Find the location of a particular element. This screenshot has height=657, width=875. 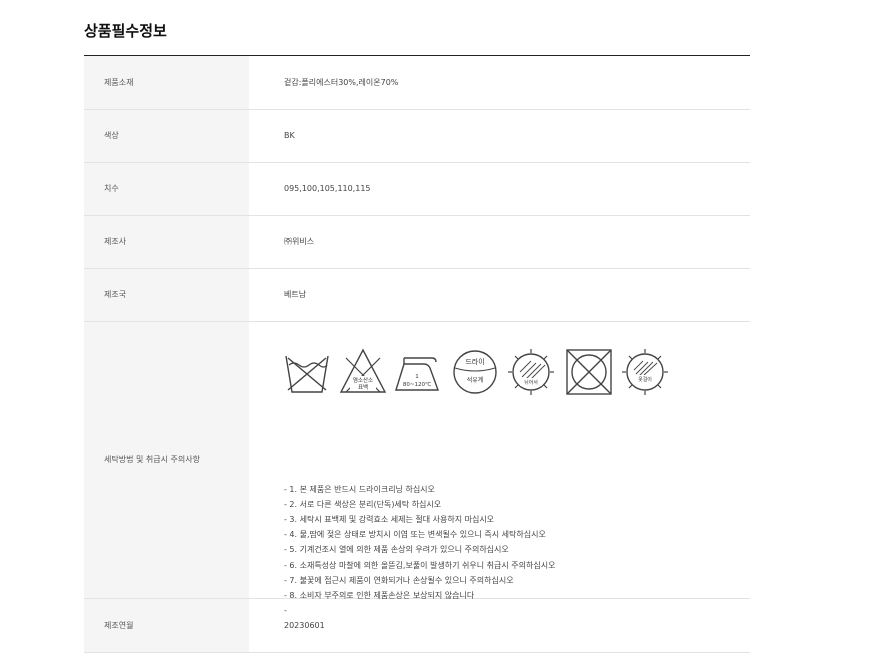

row-label: 치수 is located at coordinates (166, 189).